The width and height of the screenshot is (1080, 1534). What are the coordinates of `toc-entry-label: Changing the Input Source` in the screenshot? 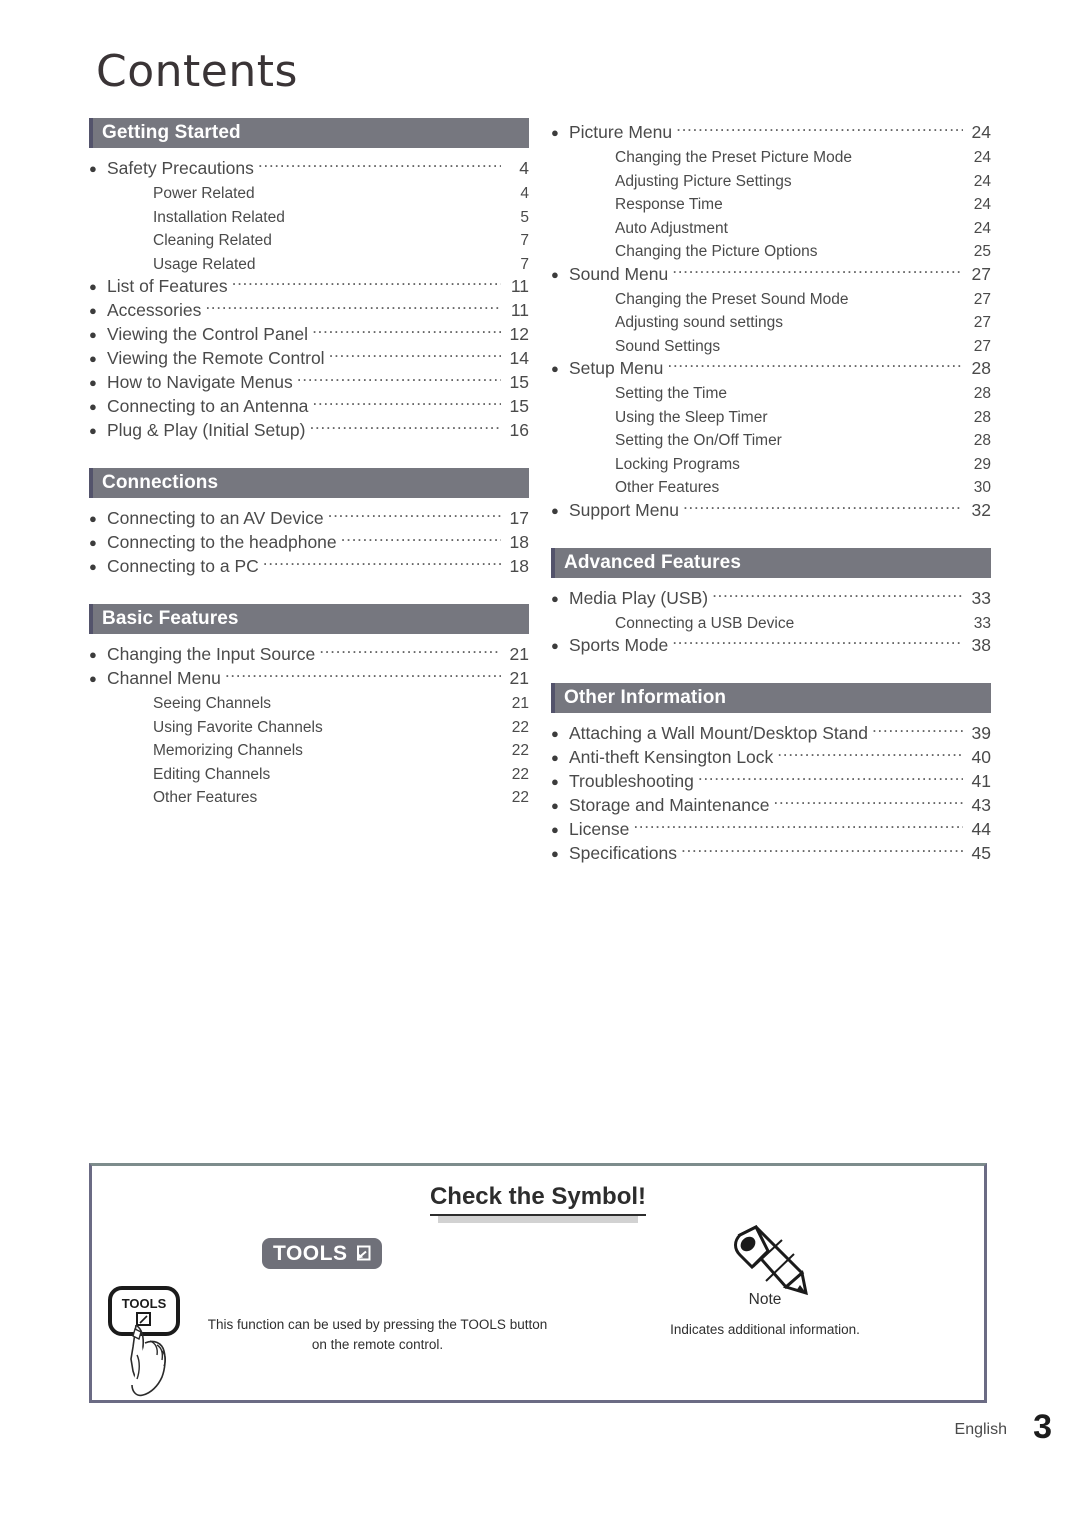 It's located at (211, 654).